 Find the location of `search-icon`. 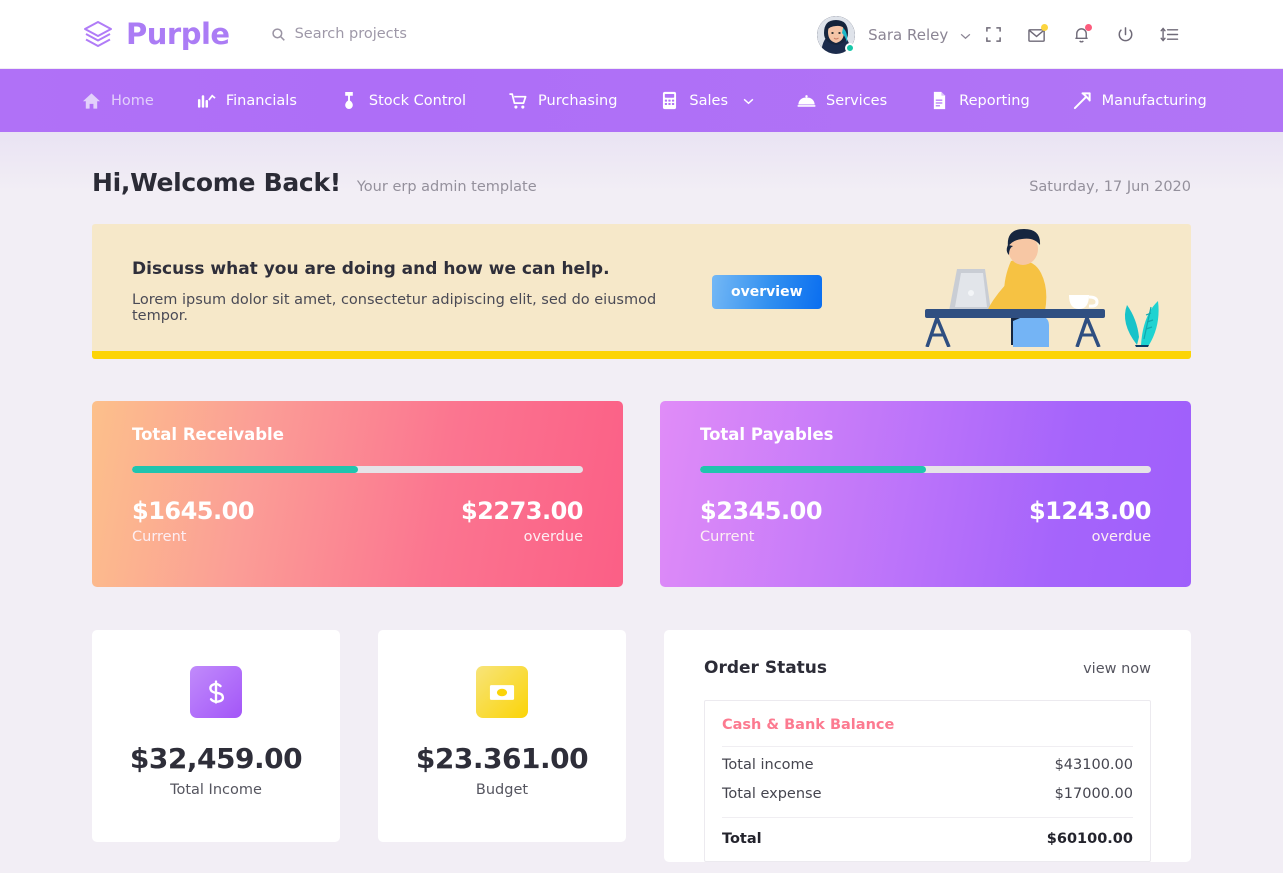

search-icon is located at coordinates (278, 34).